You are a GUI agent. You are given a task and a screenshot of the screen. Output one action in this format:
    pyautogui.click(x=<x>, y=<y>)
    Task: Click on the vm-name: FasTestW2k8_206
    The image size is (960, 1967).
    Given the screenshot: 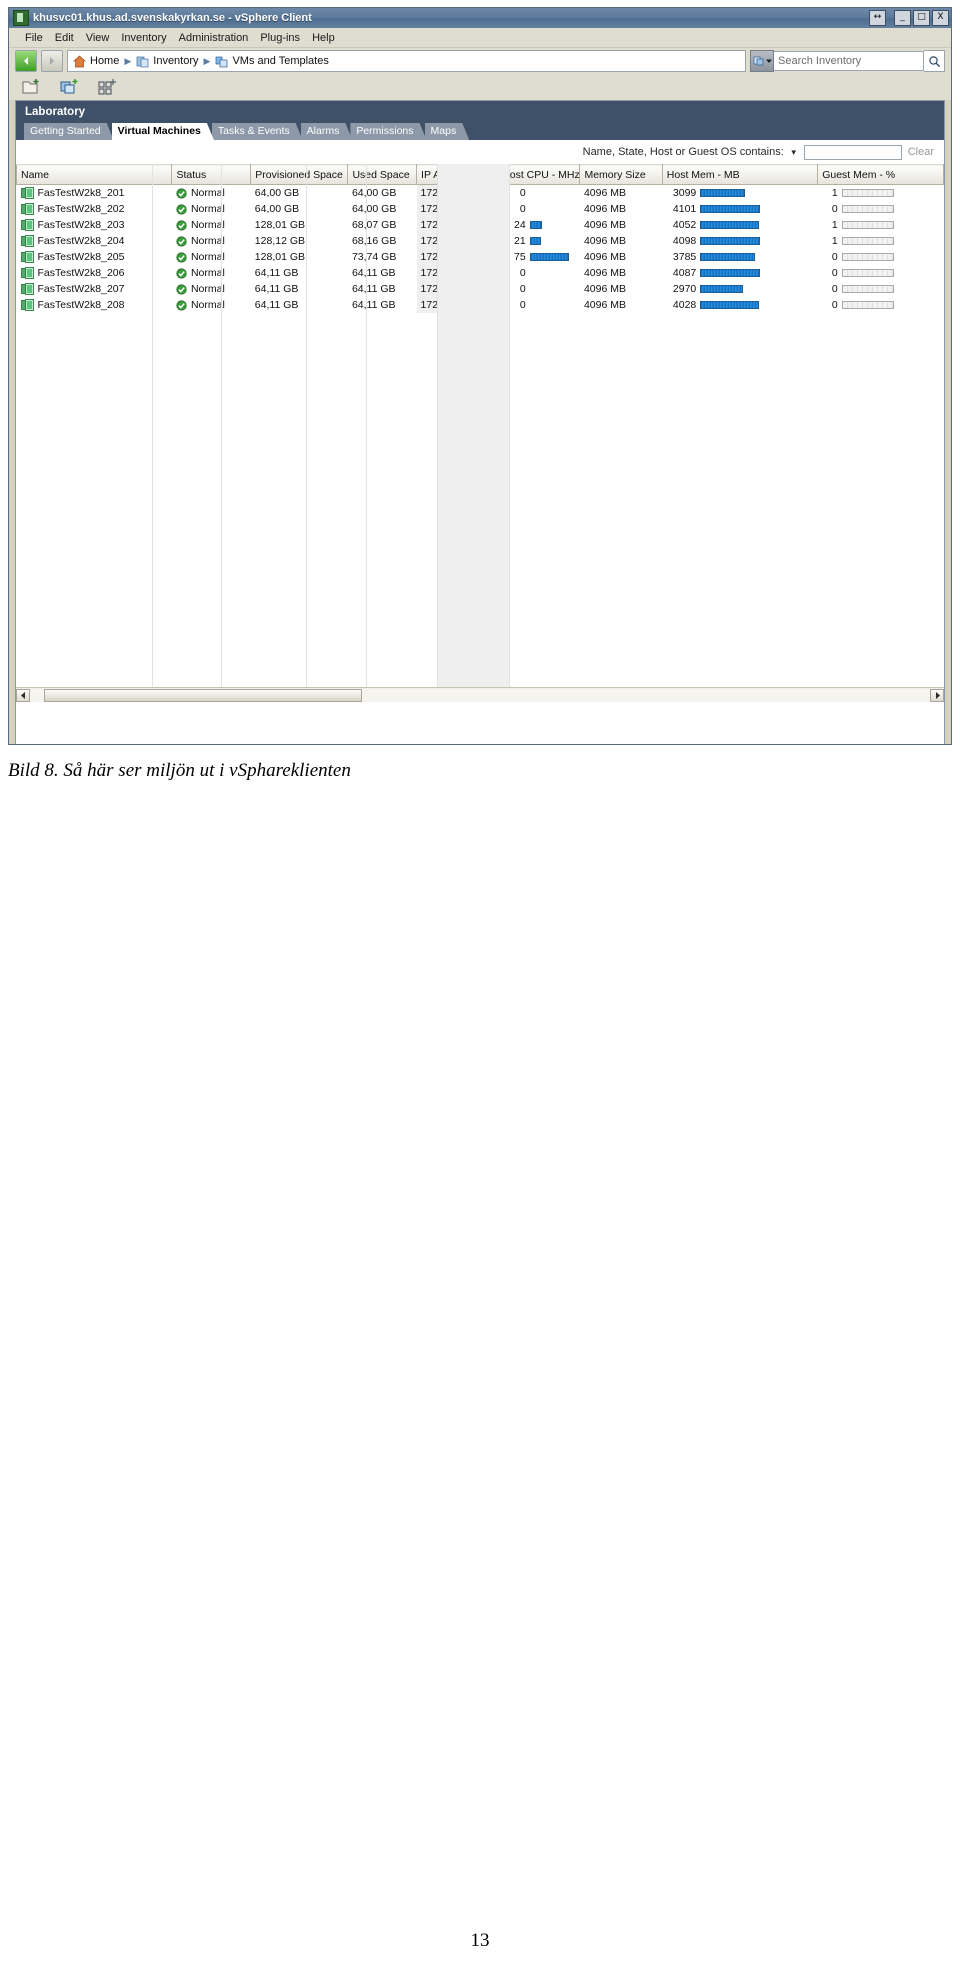 What is the action you would take?
    pyautogui.click(x=81, y=273)
    